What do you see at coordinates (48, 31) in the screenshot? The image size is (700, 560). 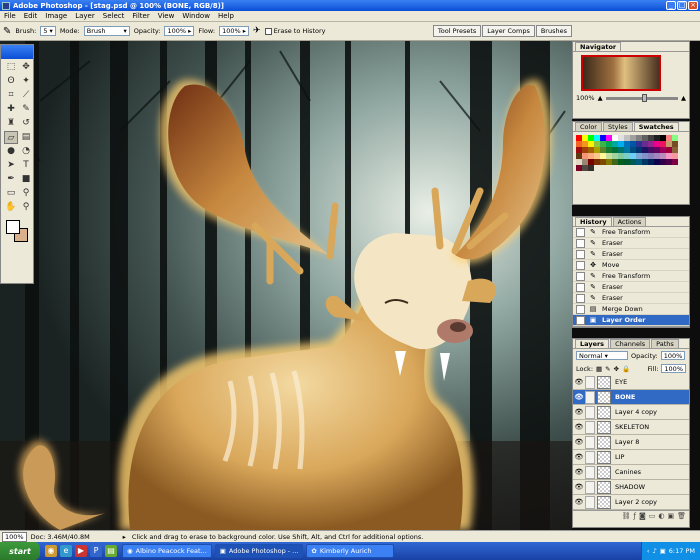 I see `brush-picker: 5 ▾` at bounding box center [48, 31].